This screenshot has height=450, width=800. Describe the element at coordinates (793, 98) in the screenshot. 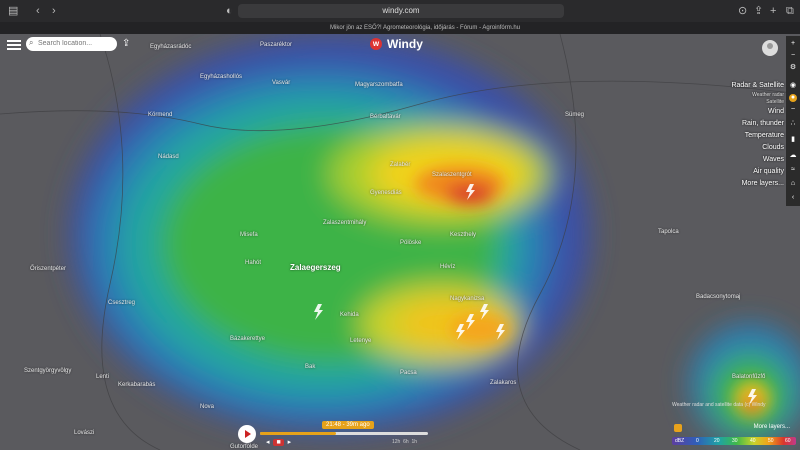

I see `satellite-icon: ●` at that location.